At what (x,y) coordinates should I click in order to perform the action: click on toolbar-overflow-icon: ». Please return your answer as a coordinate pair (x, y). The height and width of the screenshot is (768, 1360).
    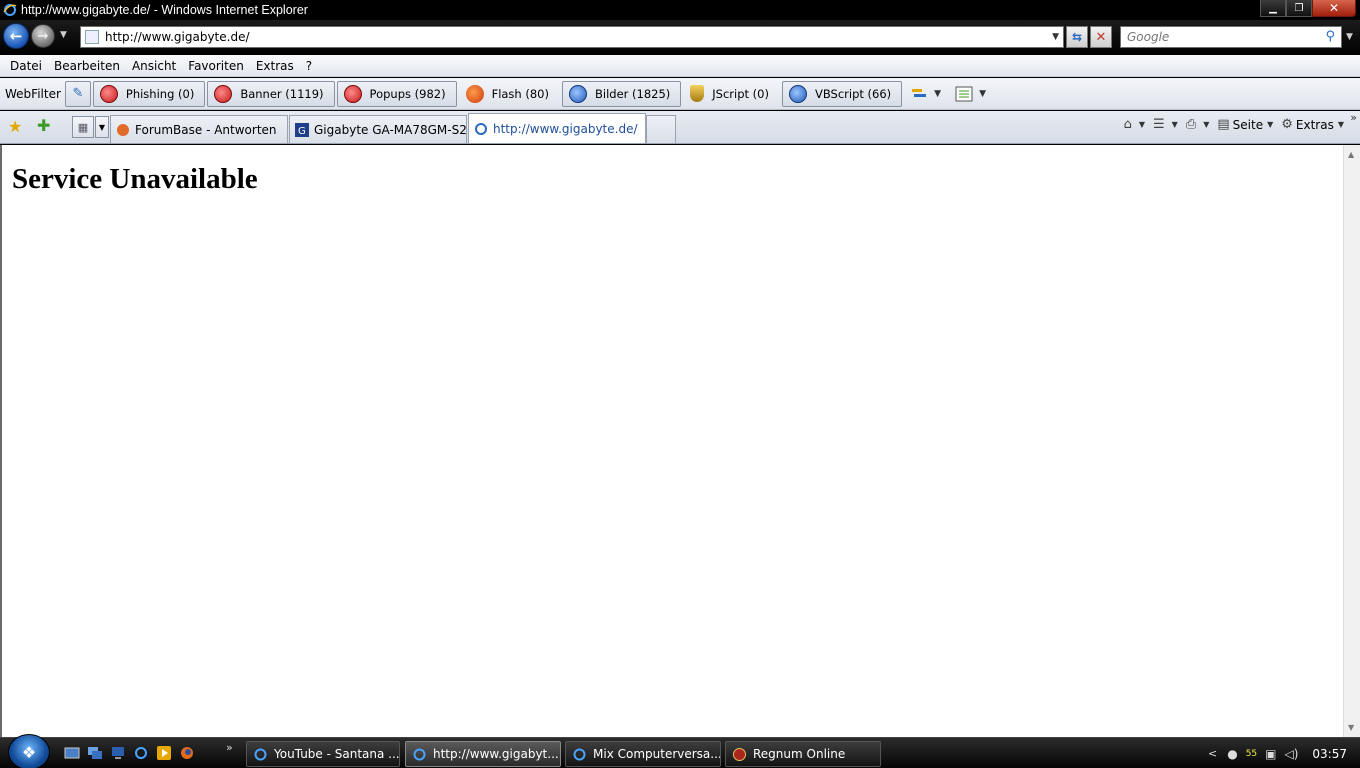
    Looking at the image, I should click on (1353, 117).